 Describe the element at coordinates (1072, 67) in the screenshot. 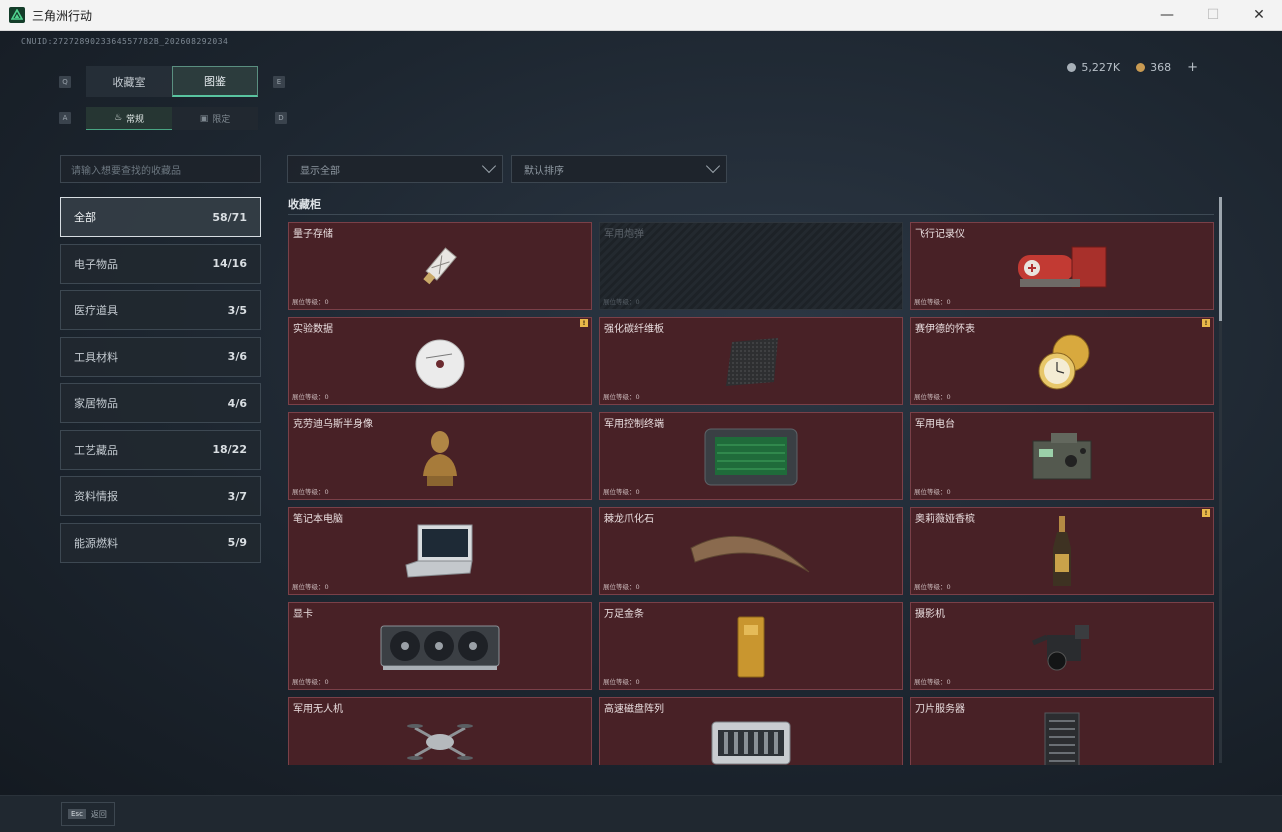

I see `silver-coin-icon` at that location.